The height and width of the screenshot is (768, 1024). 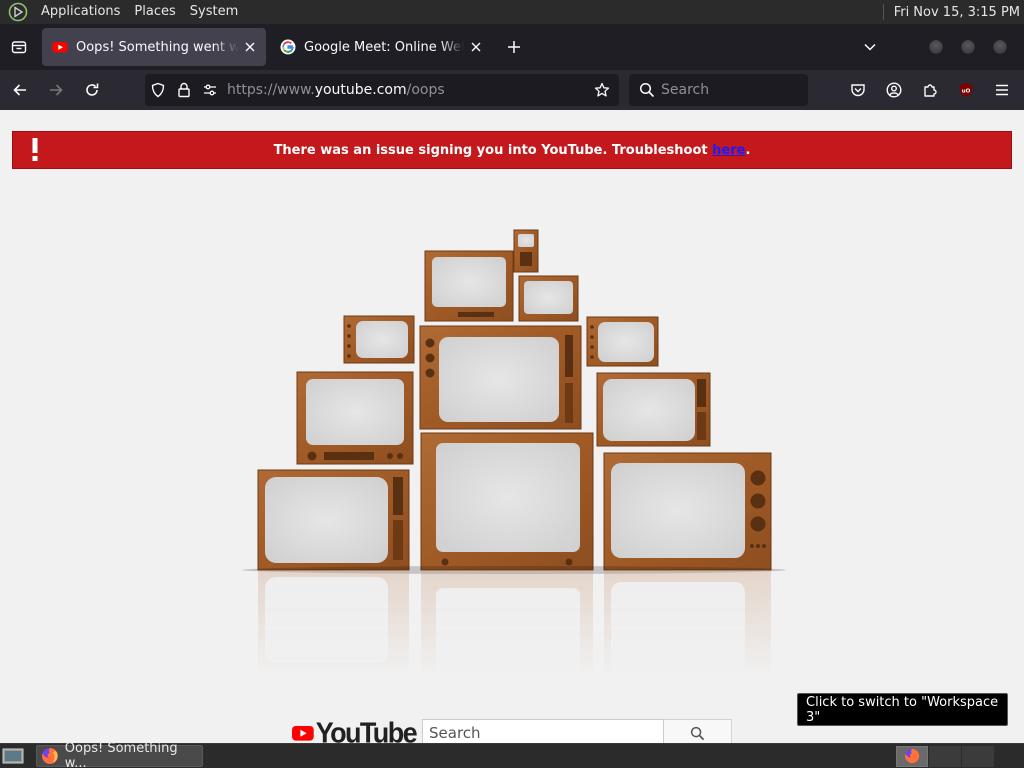 I want to click on bookmark-star-button, so click(x=602, y=90).